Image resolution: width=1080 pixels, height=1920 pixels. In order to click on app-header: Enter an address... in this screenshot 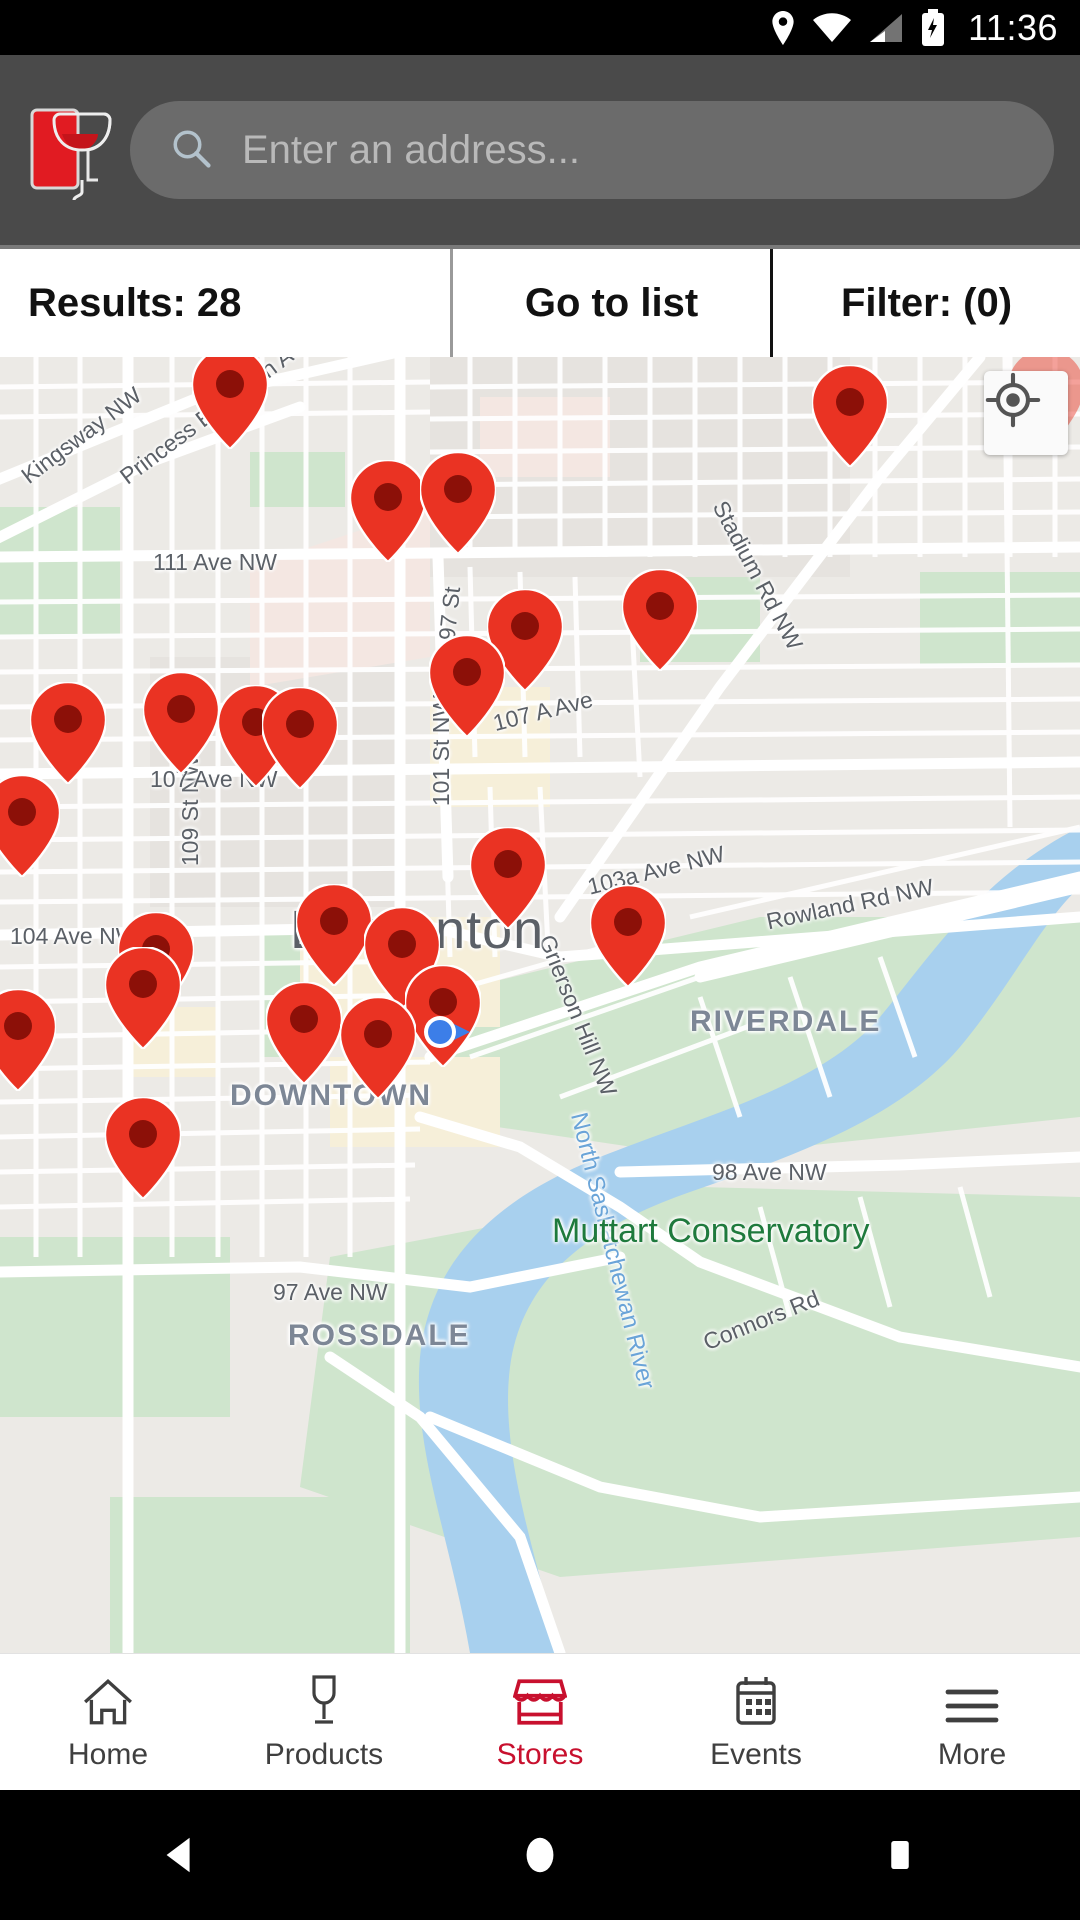, I will do `click(540, 150)`.